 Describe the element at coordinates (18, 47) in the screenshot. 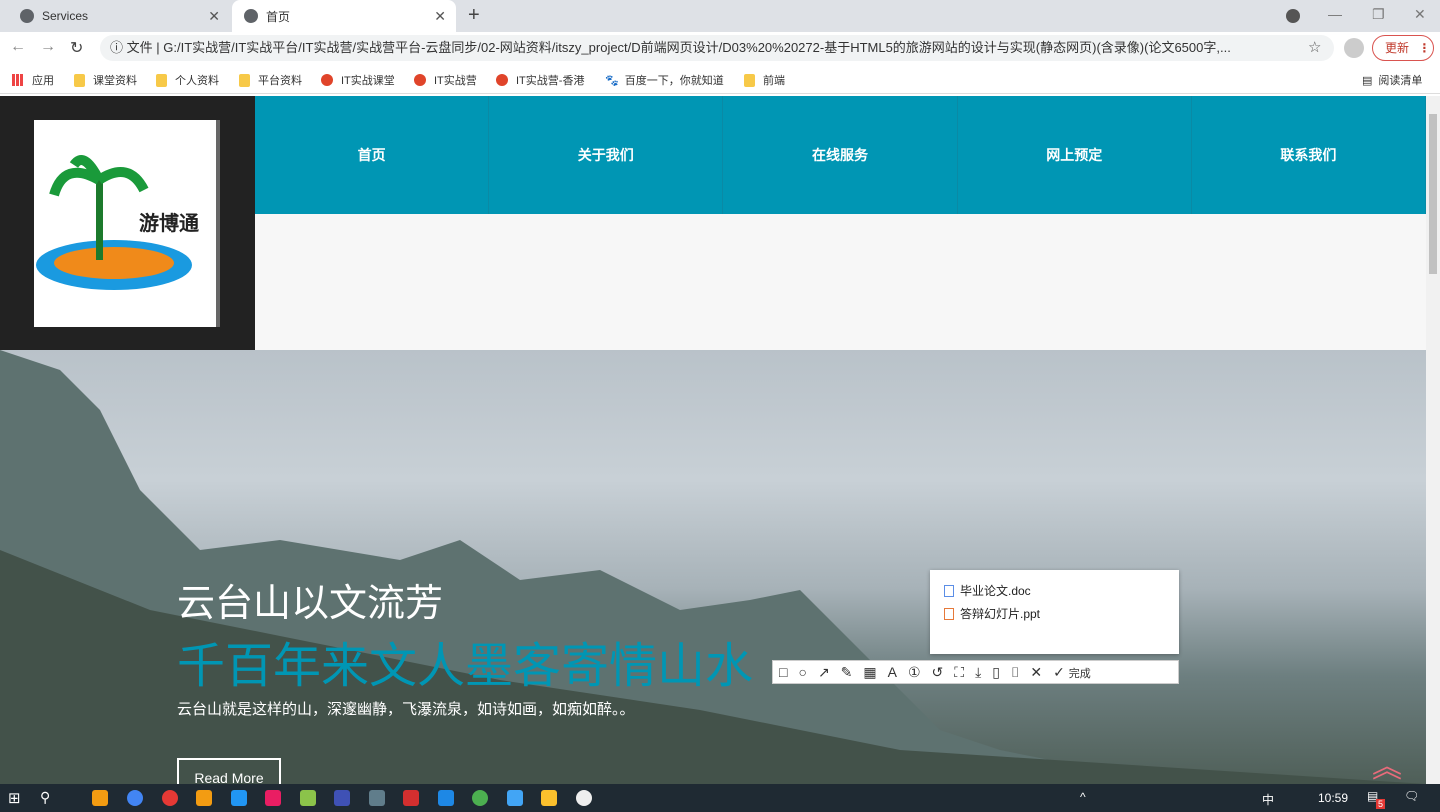

I see `back-button: ←` at that location.